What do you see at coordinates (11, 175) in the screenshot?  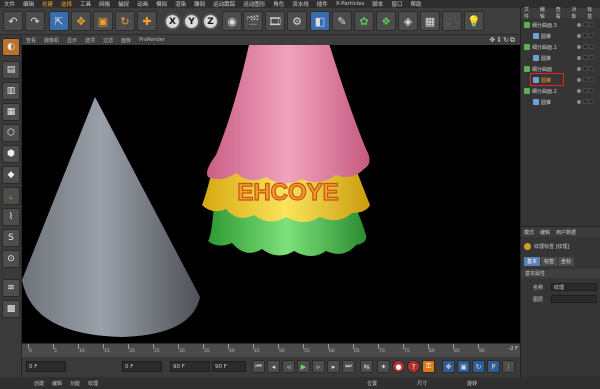 I see `polygons-mode-button: ◆` at bounding box center [11, 175].